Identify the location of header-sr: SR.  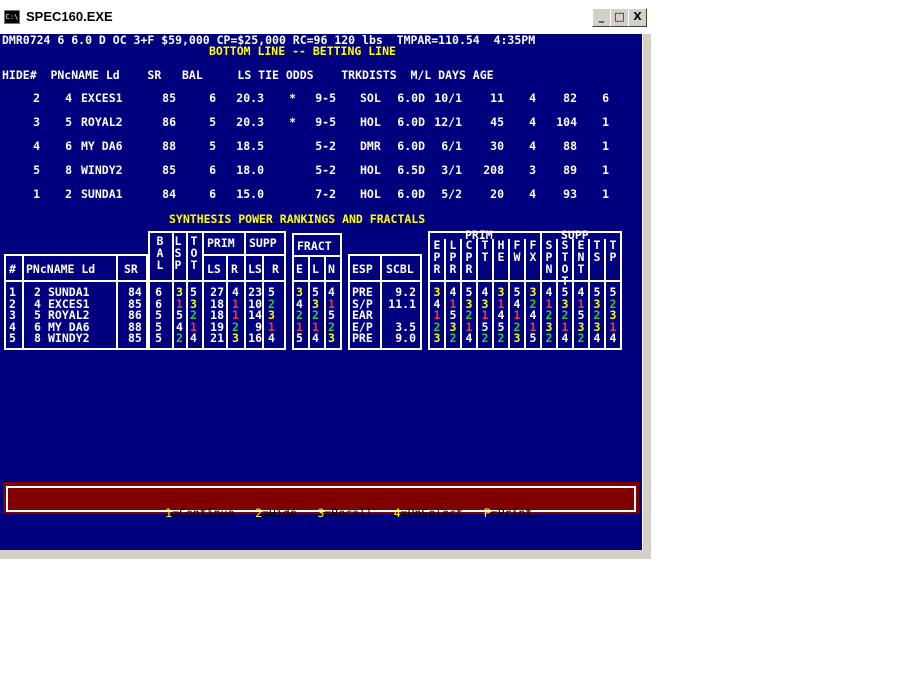
(131, 269).